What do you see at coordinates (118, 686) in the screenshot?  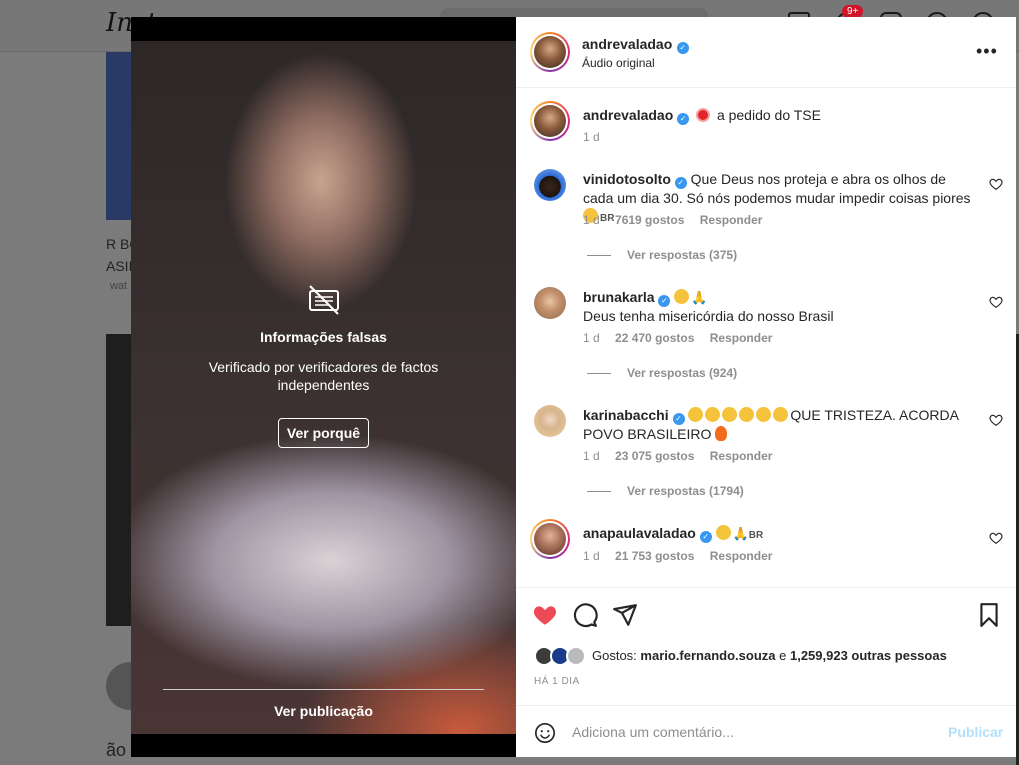 I see `background-avatar` at bounding box center [118, 686].